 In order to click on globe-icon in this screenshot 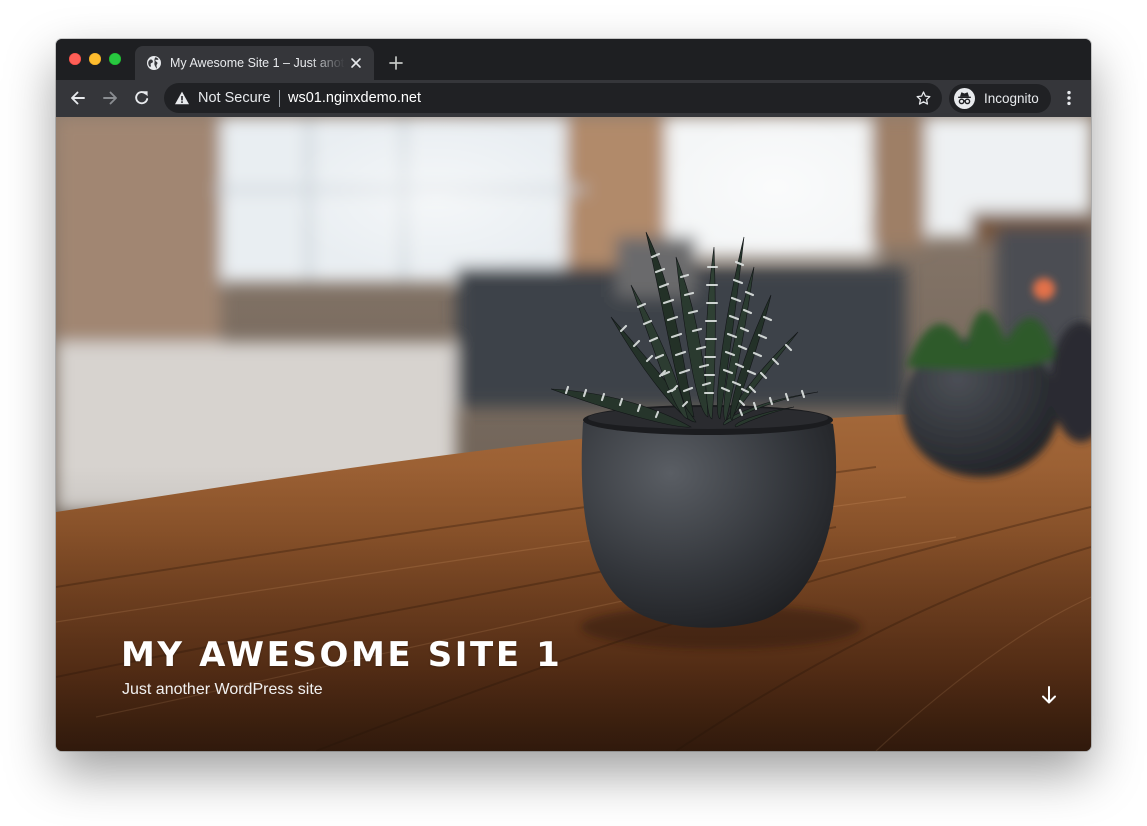, I will do `click(154, 63)`.